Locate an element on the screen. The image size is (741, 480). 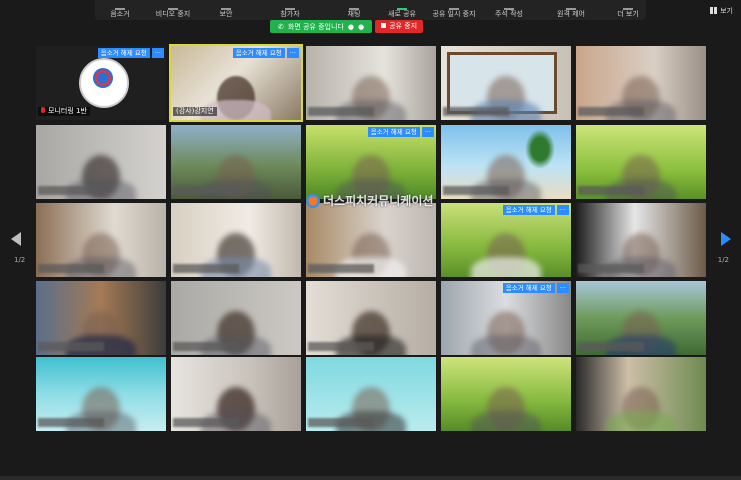
pause-share-button: 공유 일시 중지 is located at coordinates (454, 9).